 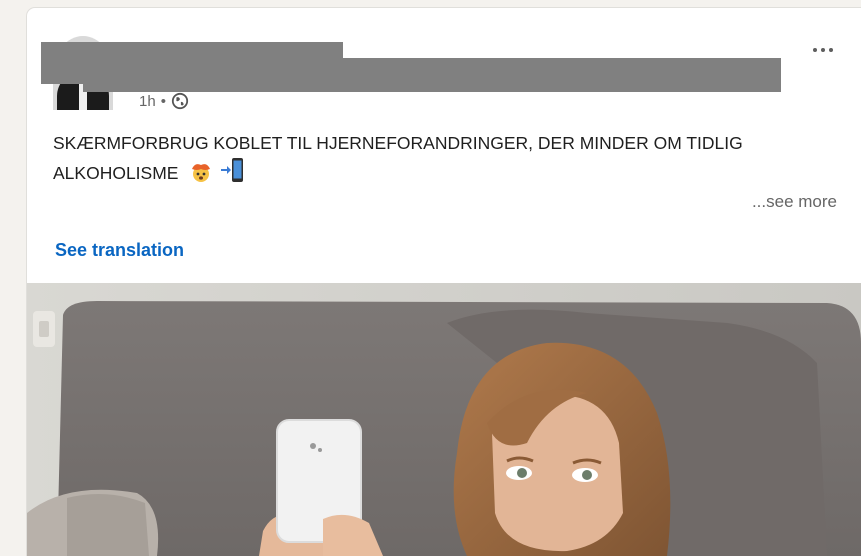 I want to click on see-translation-link: See translation, so click(x=119, y=250).